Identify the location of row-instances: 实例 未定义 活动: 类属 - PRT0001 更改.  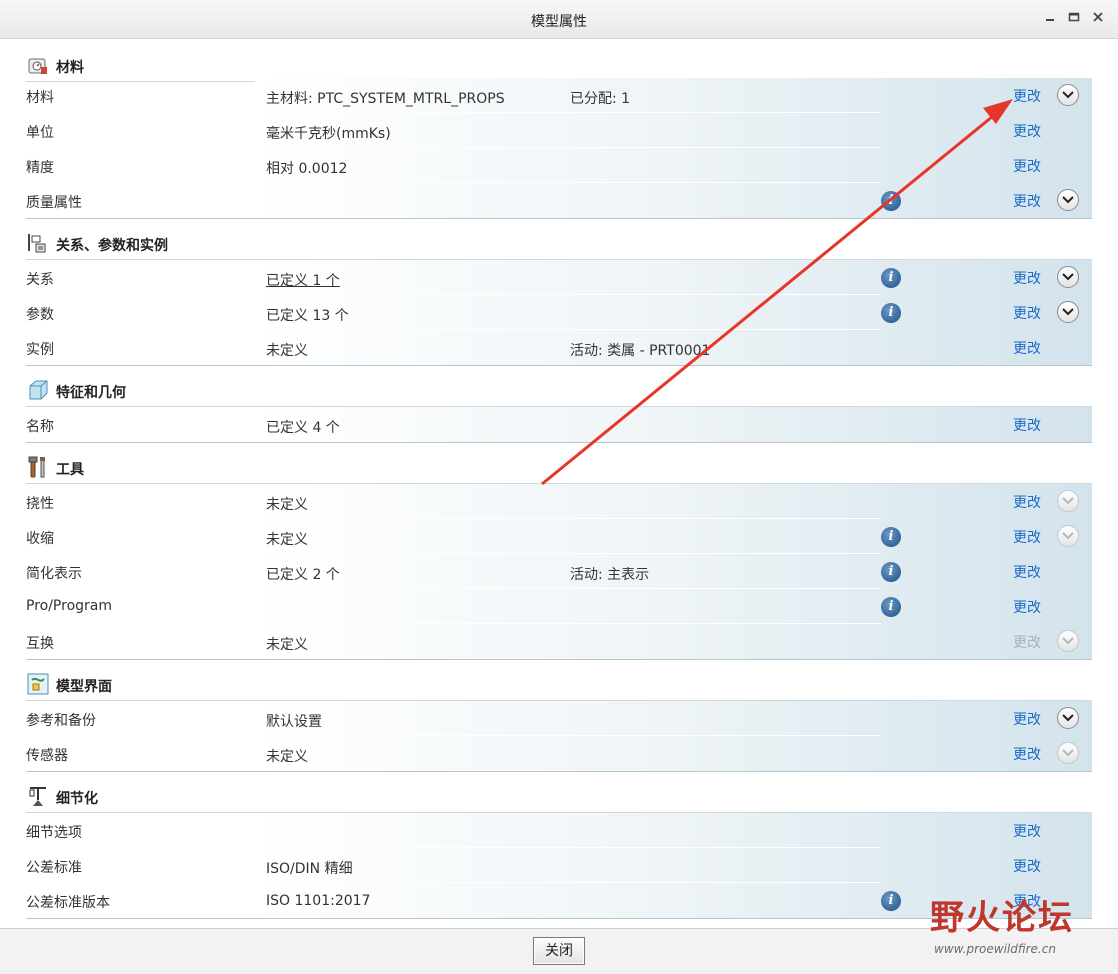
(559, 347).